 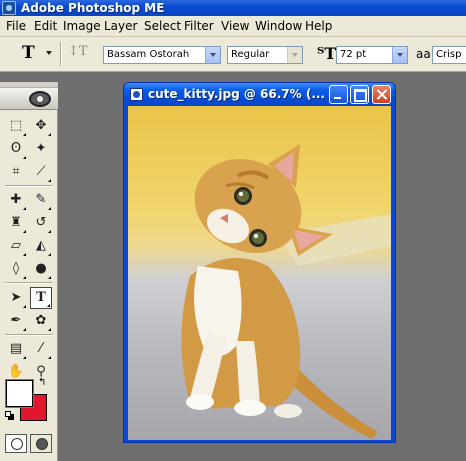 I want to click on font-size-select: 72 pt, so click(x=372, y=55).